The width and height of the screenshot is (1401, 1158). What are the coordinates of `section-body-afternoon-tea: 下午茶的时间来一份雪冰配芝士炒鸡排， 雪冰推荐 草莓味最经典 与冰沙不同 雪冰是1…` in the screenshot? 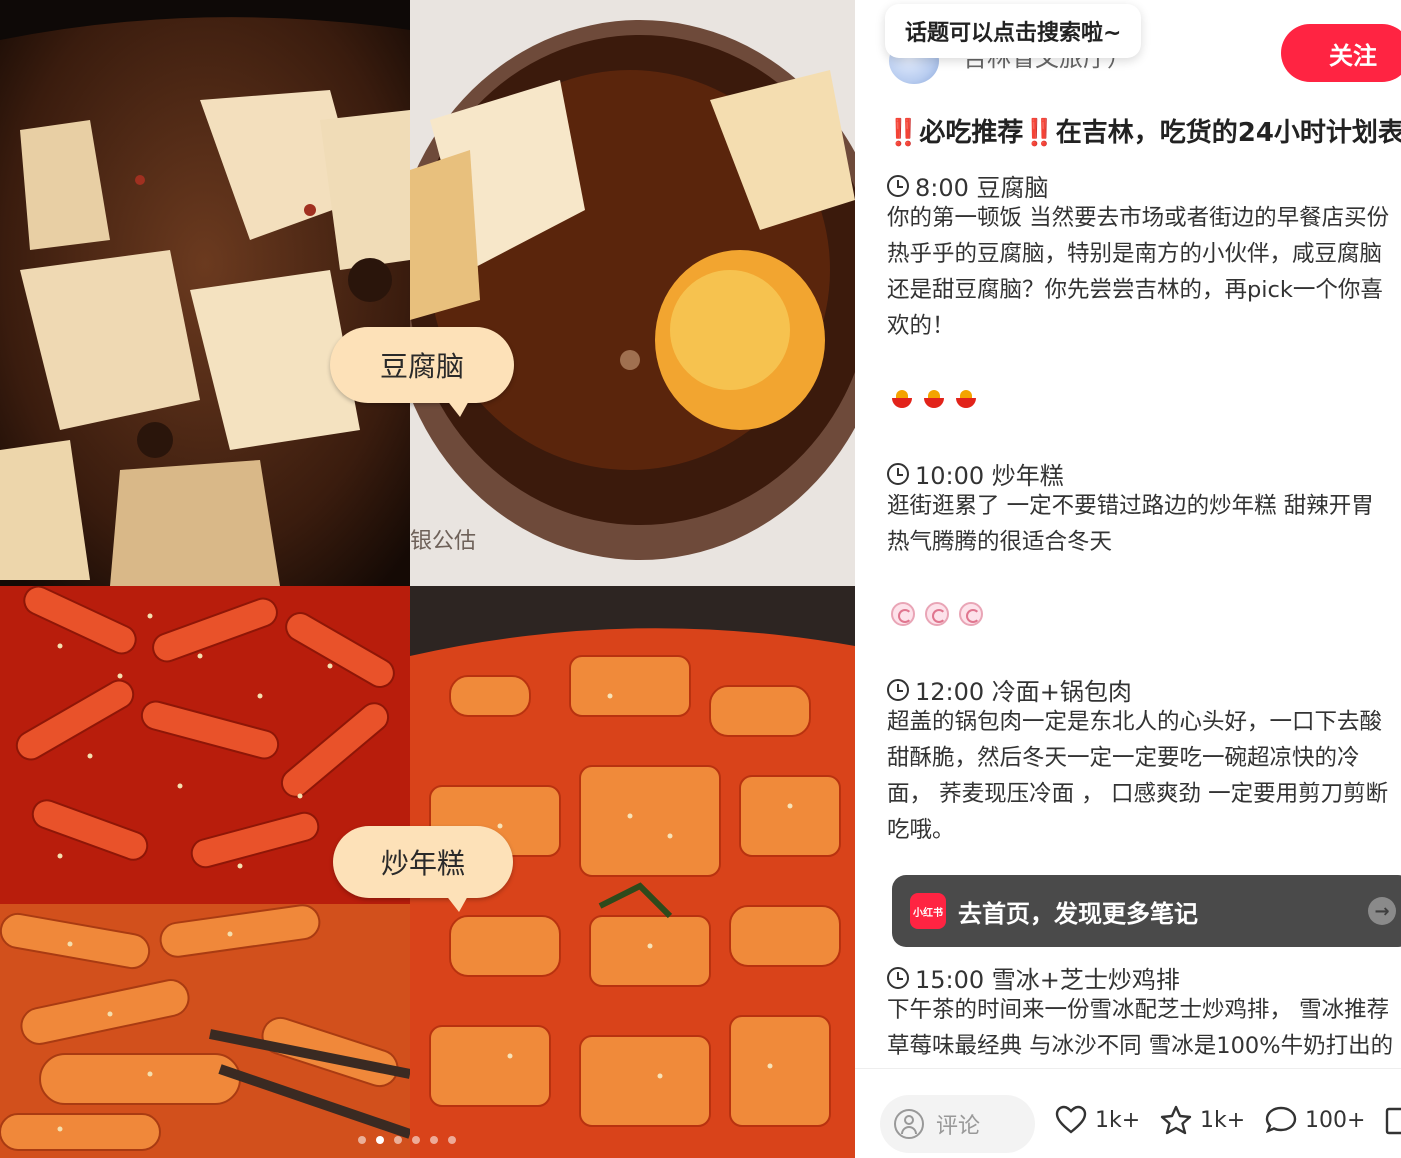 It's located at (1140, 1028).